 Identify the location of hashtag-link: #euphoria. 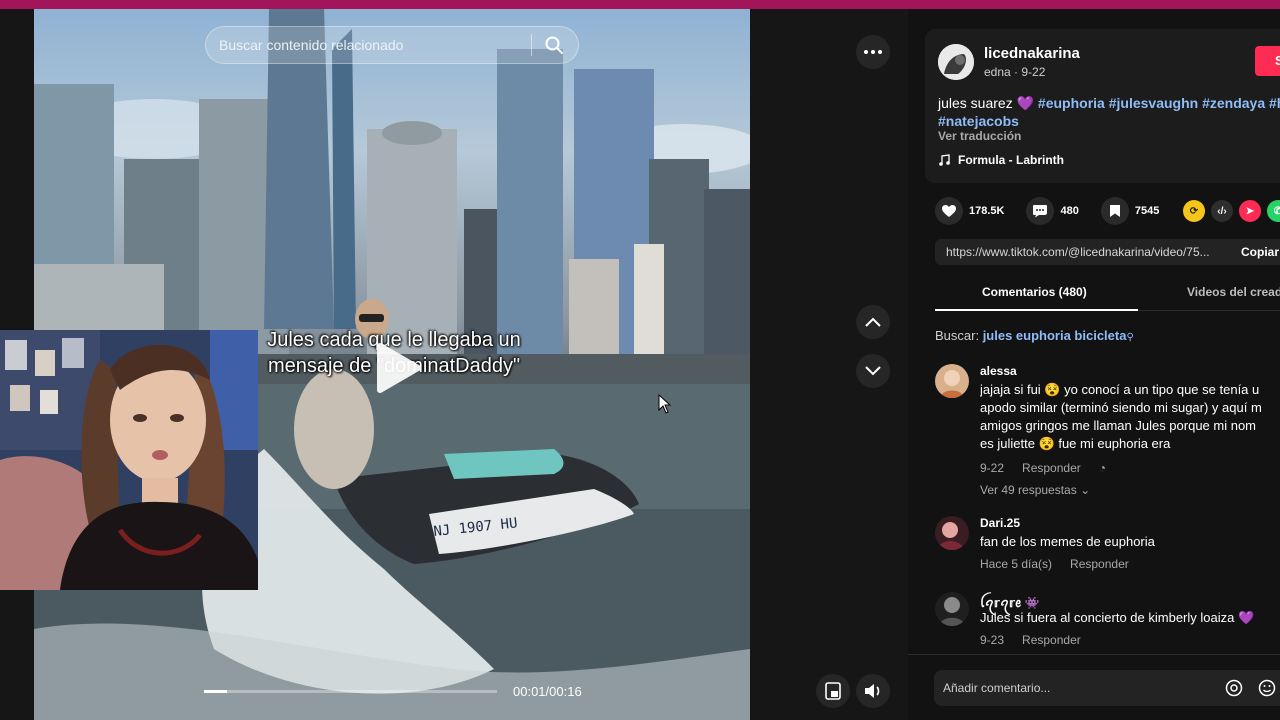
(1071, 103).